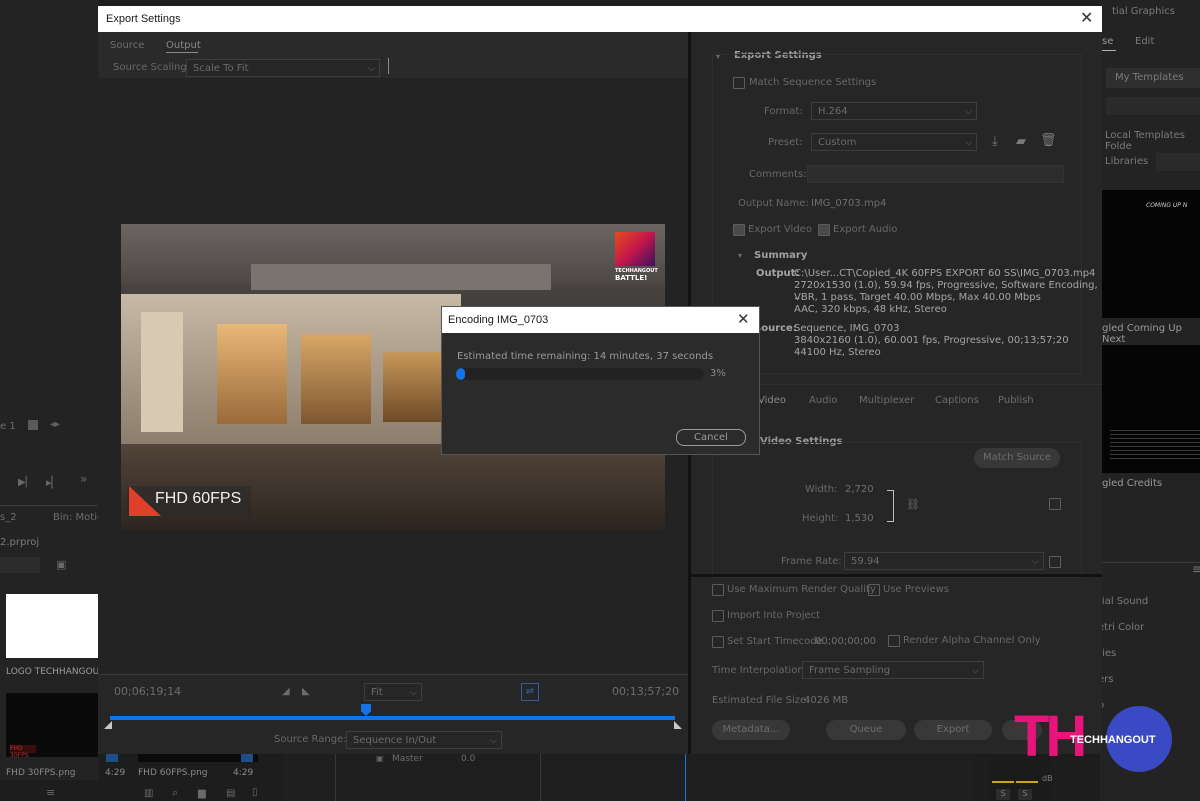  I want to click on export-video-label: Export Video, so click(780, 229).